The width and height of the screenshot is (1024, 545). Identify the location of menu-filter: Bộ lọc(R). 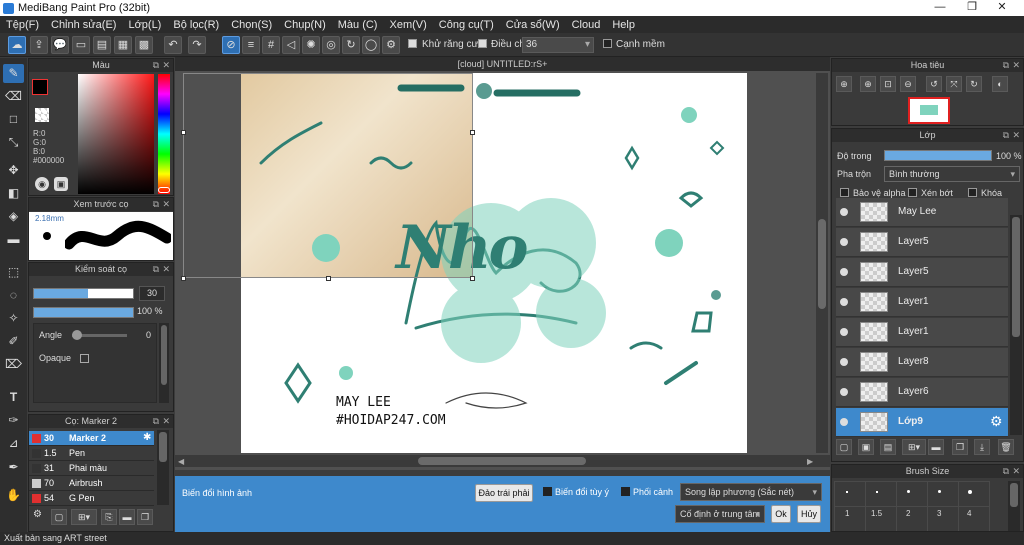
(196, 25).